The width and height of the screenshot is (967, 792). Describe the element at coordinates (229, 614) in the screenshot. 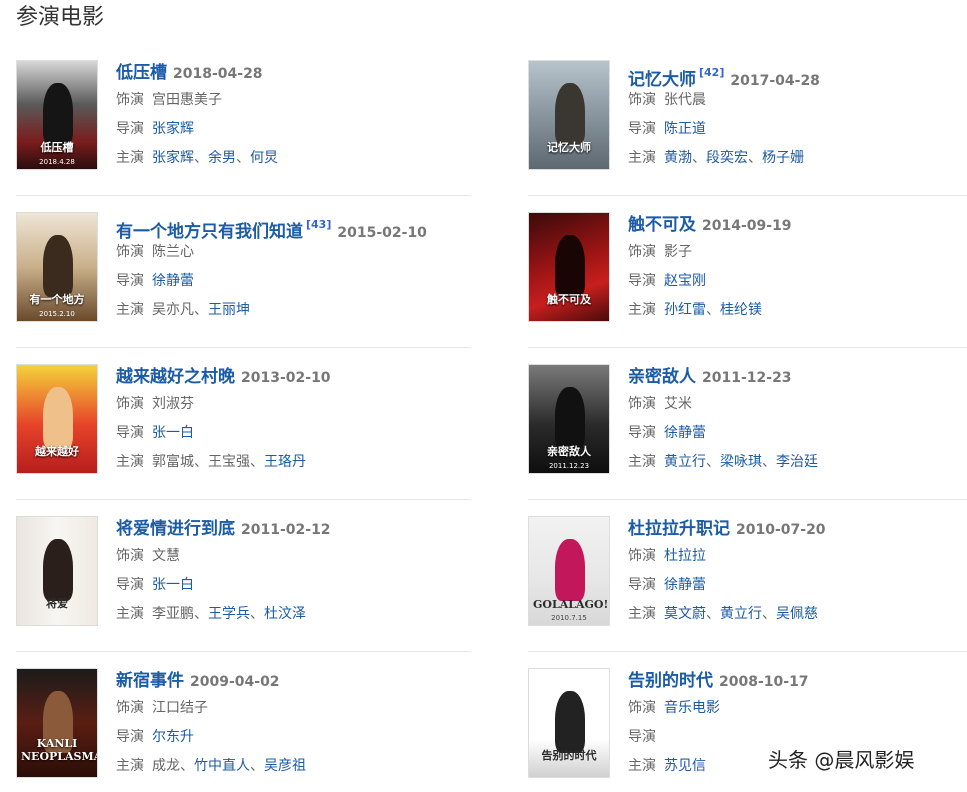

I see `person-link: 王学兵` at that location.